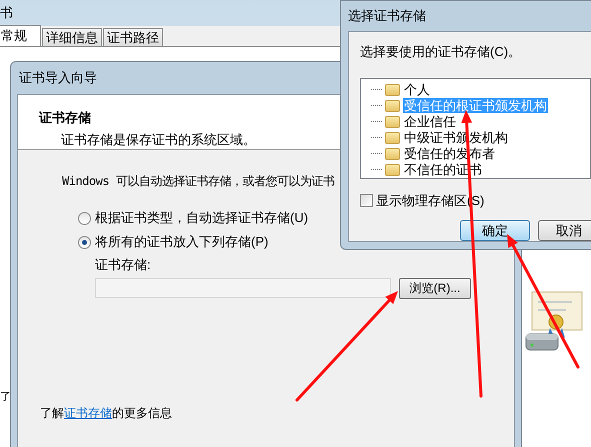  I want to click on store-item: 个人, so click(417, 89).